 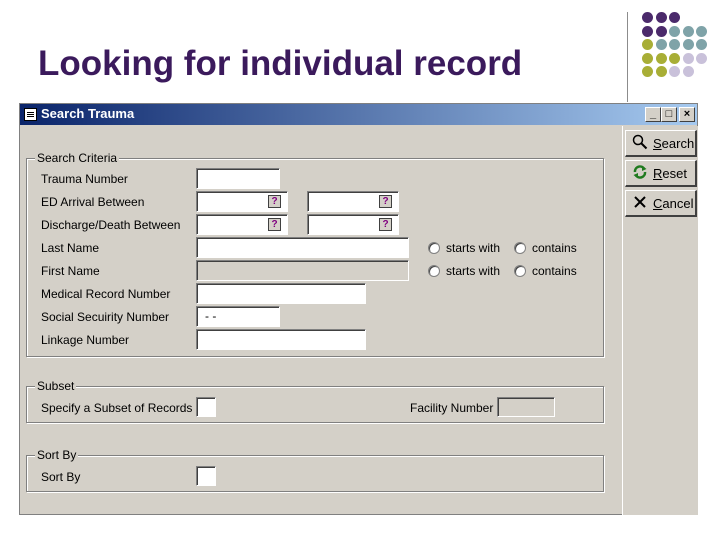 I want to click on magnifier-icon, so click(x=640, y=143).